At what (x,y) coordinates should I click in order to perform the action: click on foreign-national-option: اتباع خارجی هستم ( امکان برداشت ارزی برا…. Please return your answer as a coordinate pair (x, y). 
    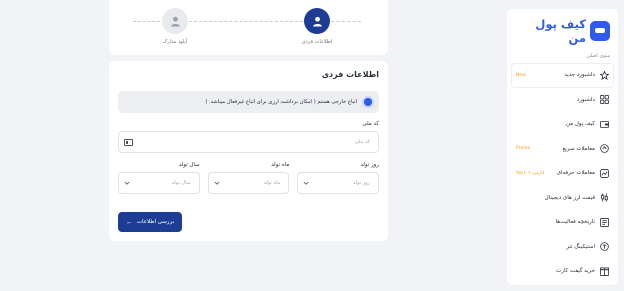
    Looking at the image, I should click on (248, 102).